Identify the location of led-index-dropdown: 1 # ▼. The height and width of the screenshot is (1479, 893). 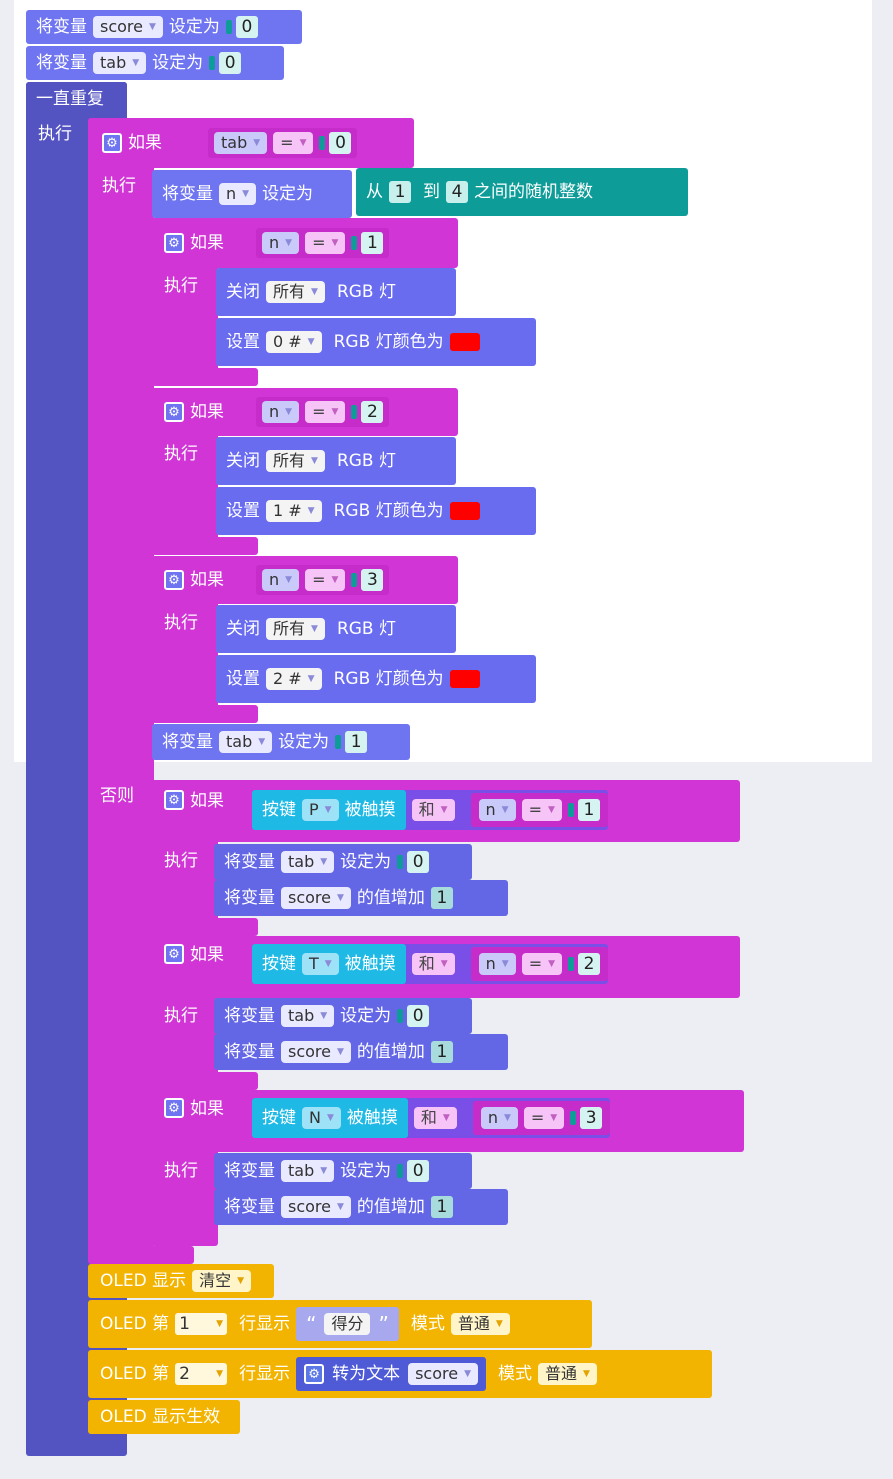
(294, 511).